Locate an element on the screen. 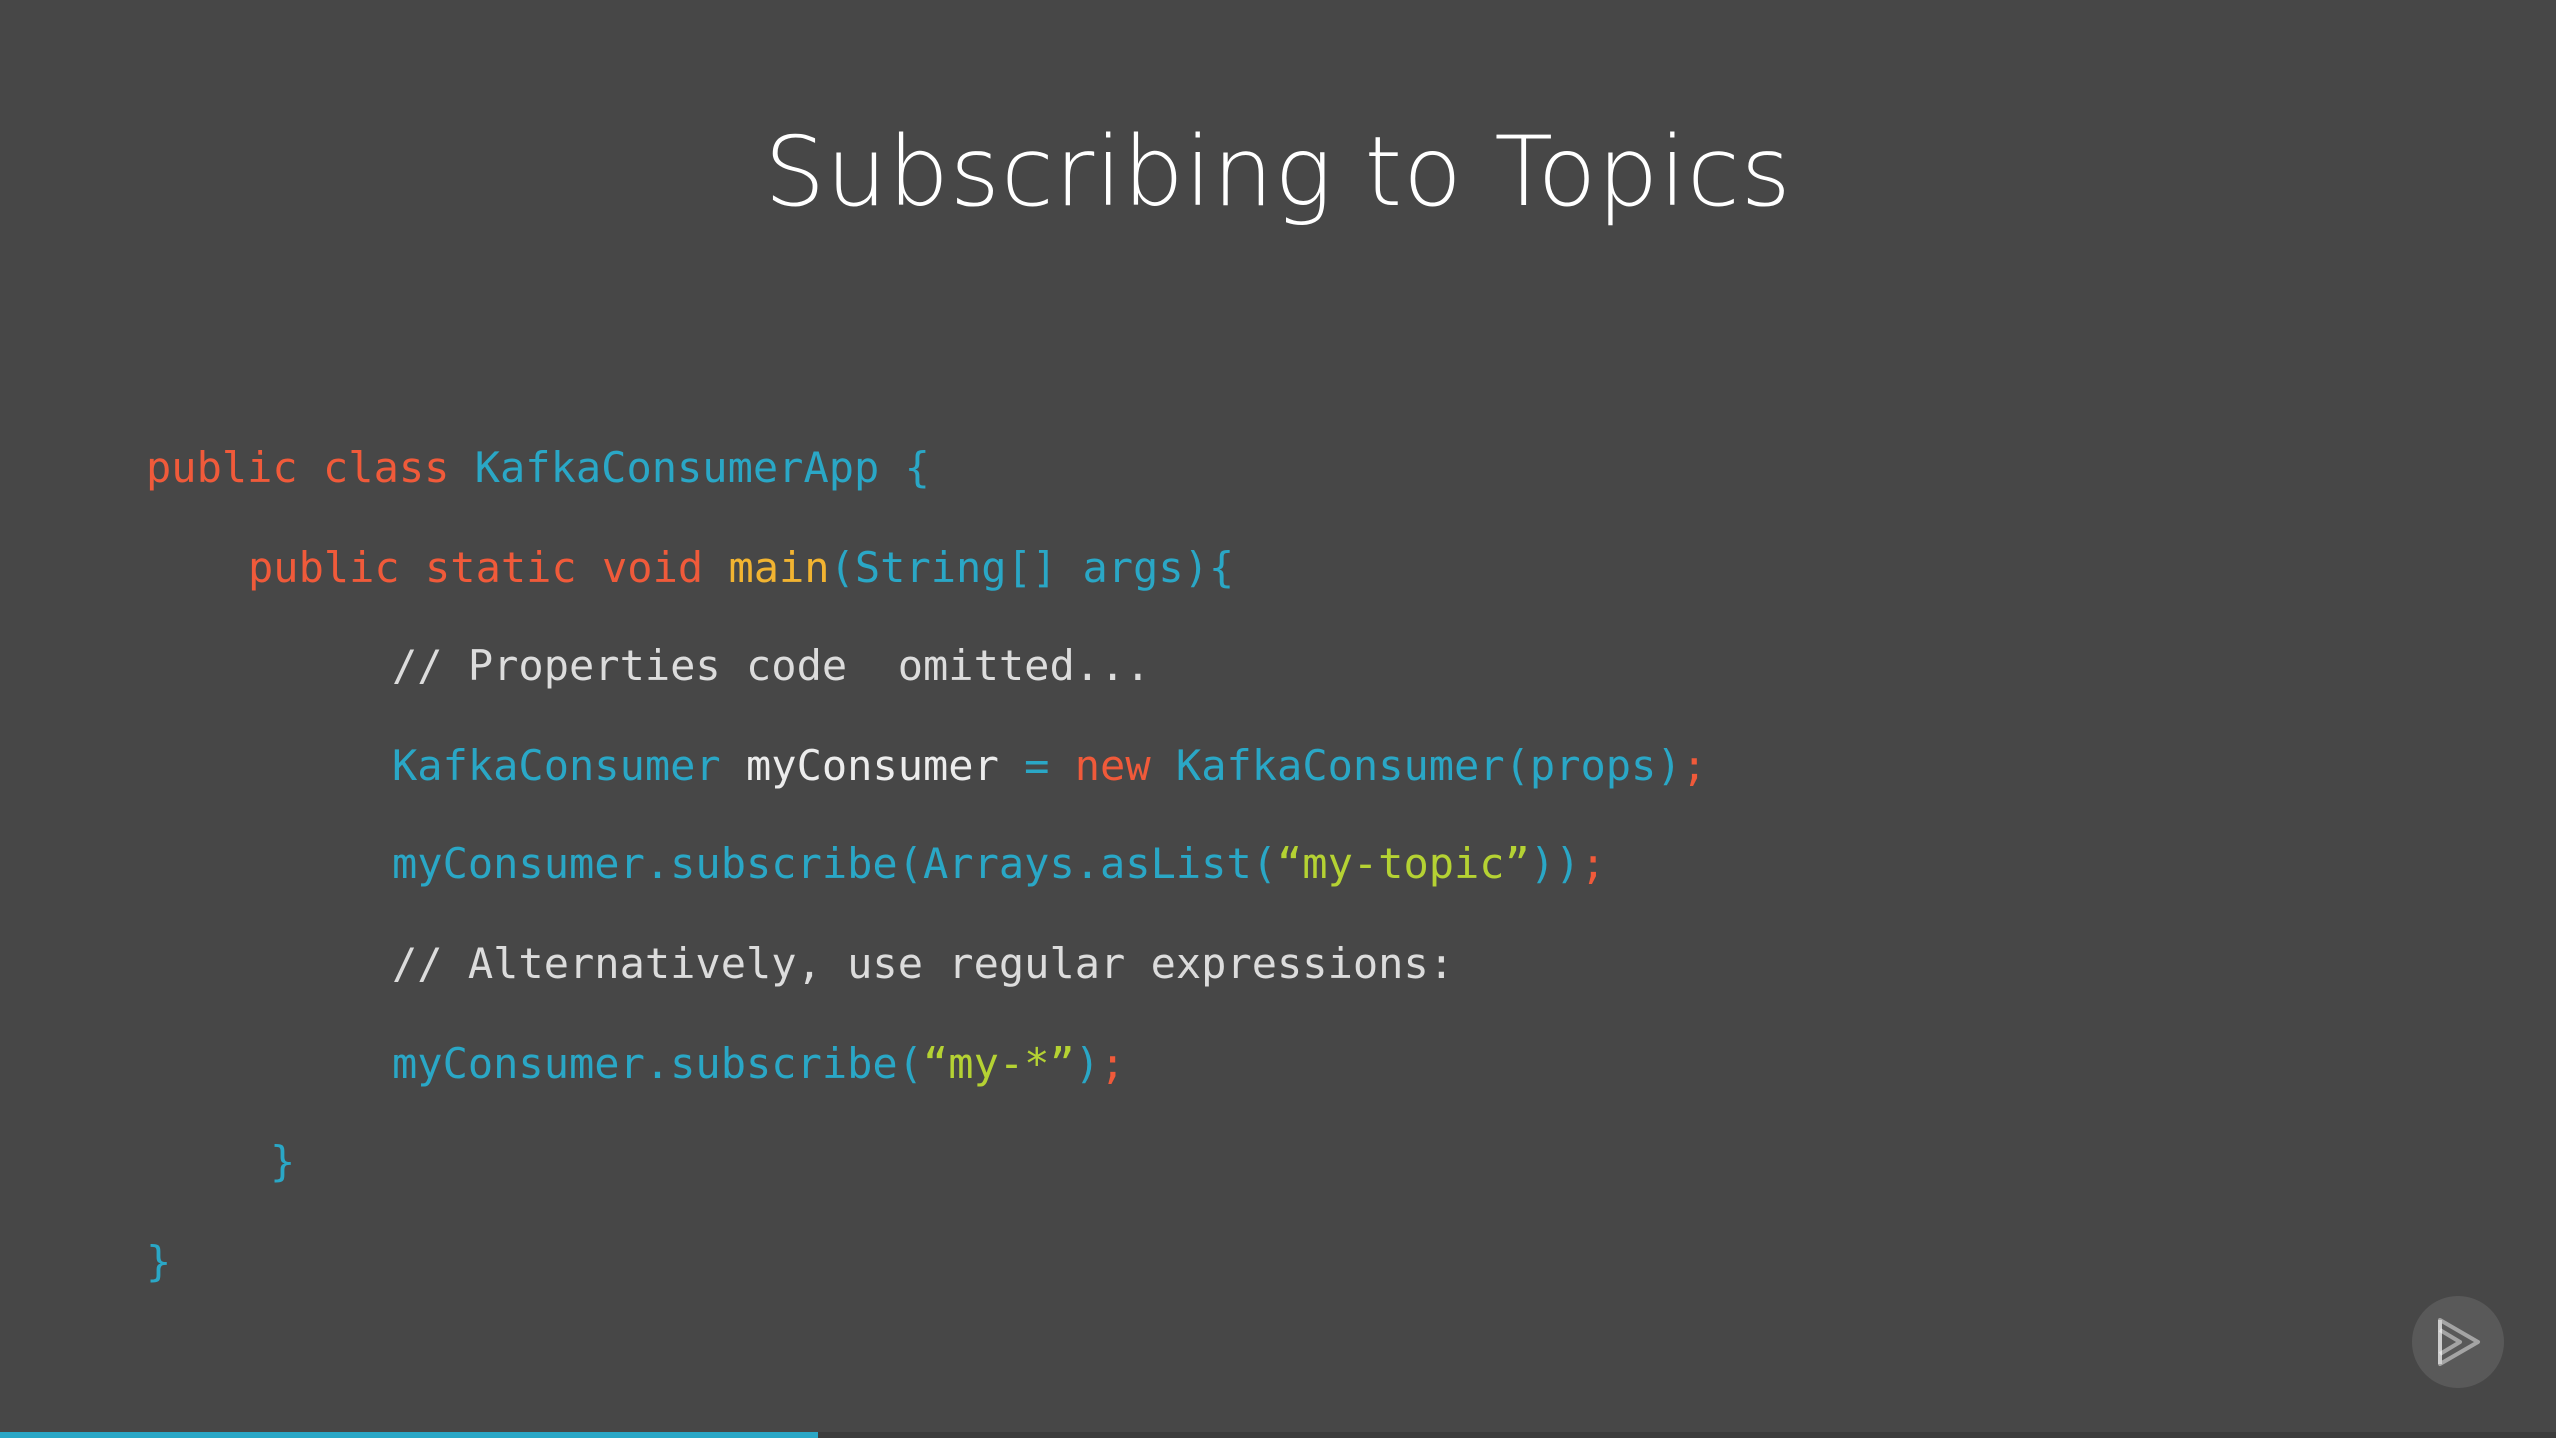  code-token-keyword: new is located at coordinates (1125, 765).